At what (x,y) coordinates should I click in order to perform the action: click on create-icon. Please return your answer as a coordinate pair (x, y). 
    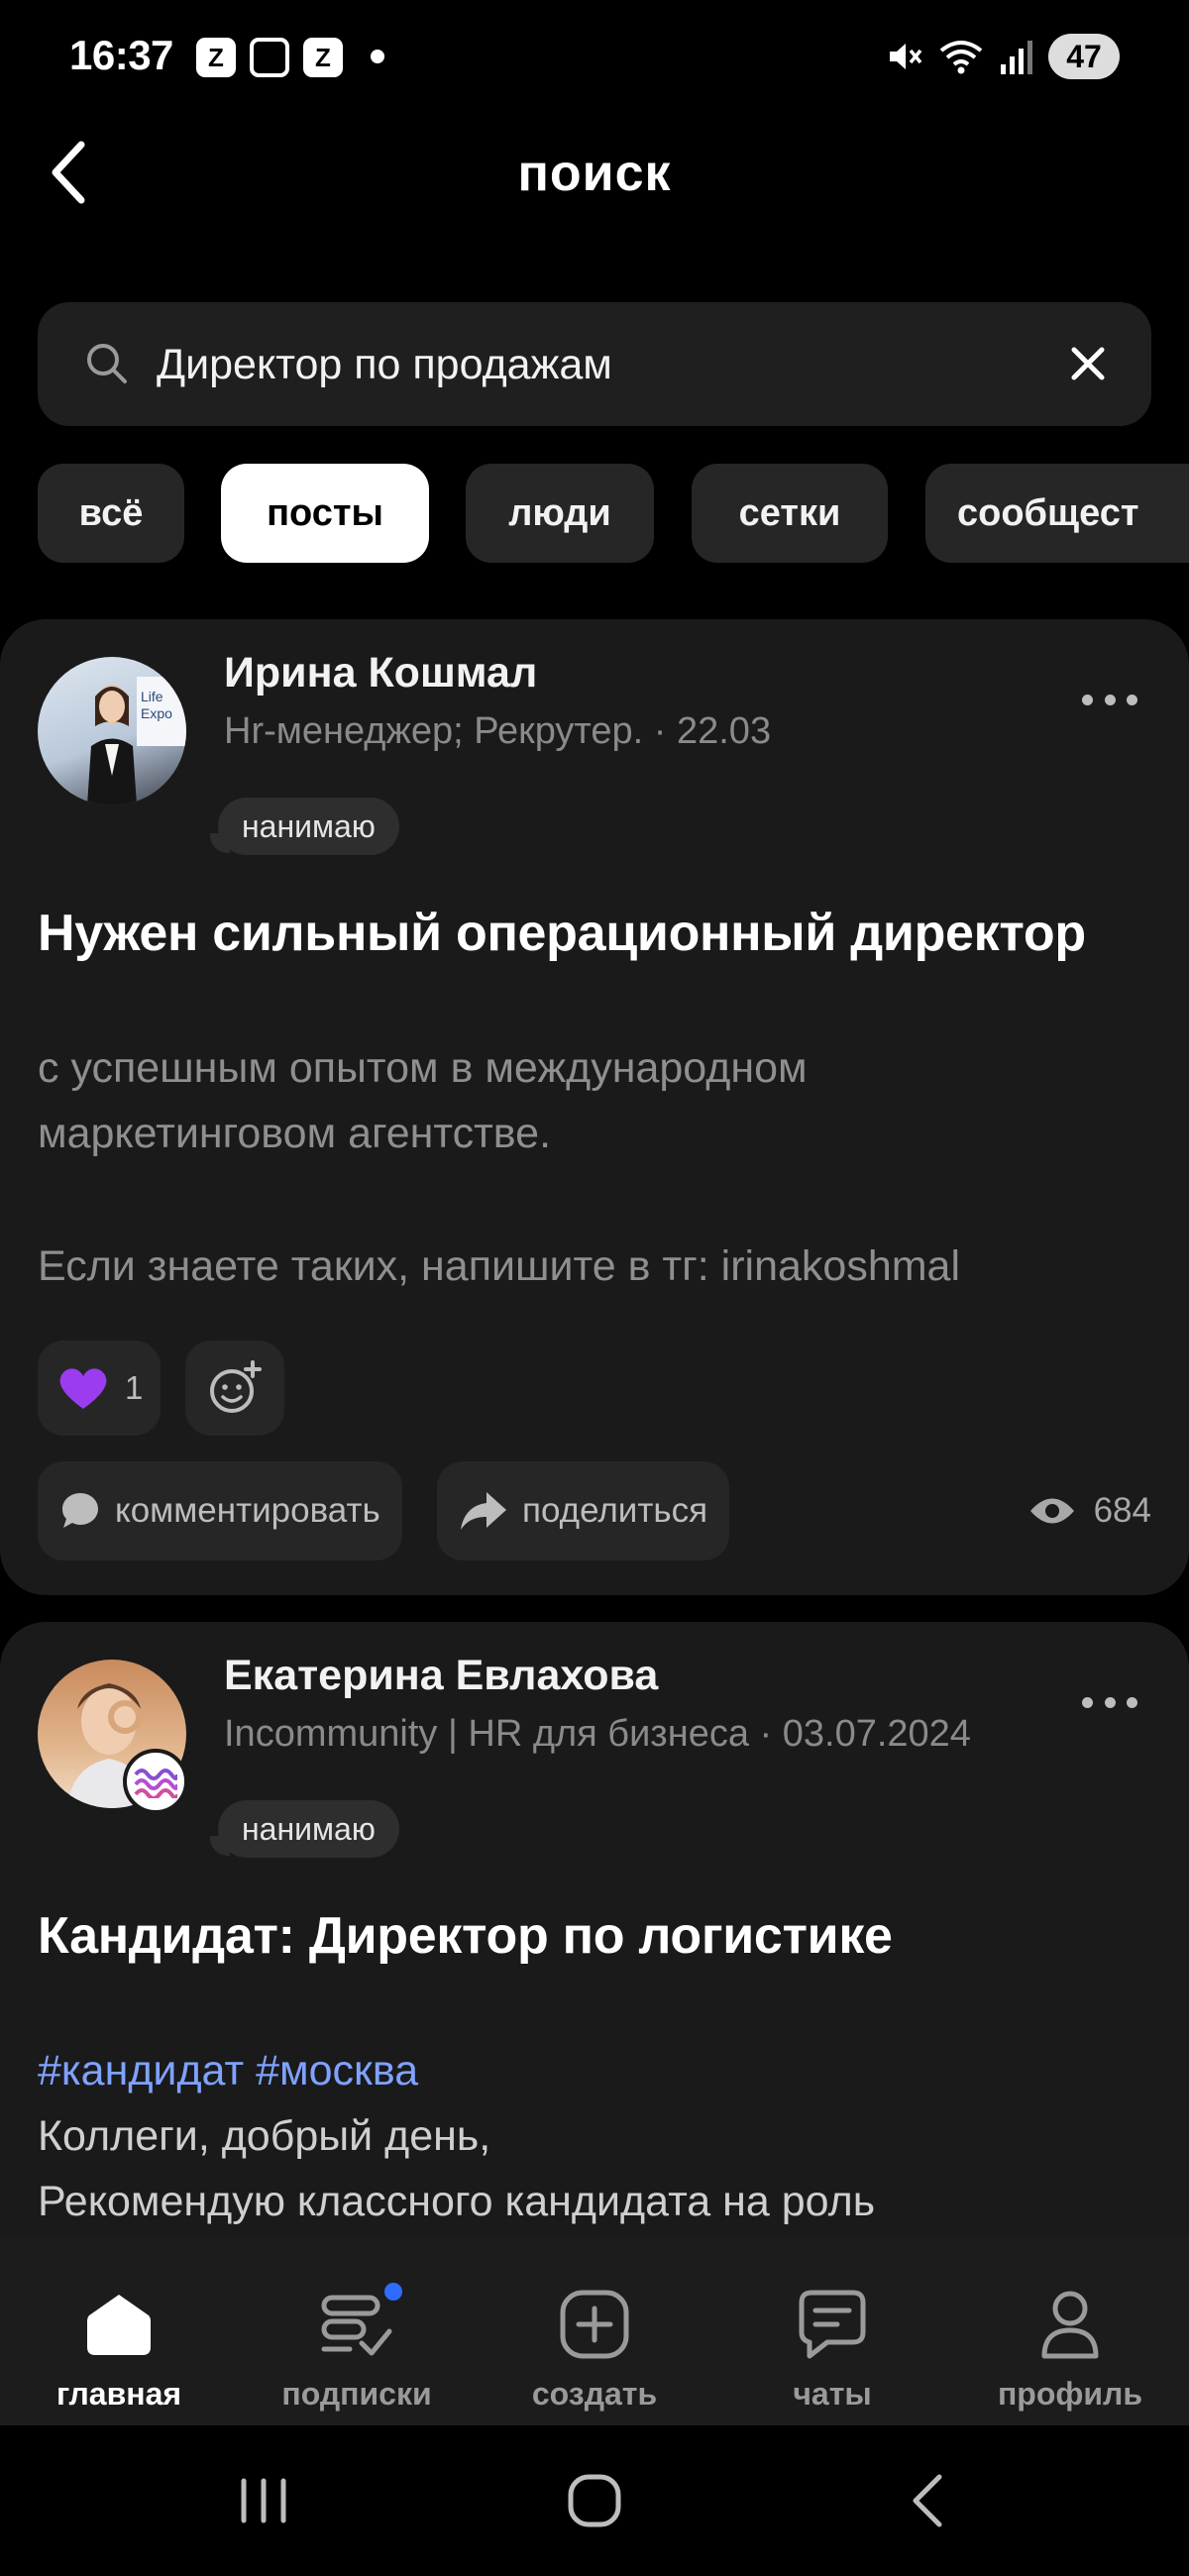
    Looking at the image, I should click on (594, 2325).